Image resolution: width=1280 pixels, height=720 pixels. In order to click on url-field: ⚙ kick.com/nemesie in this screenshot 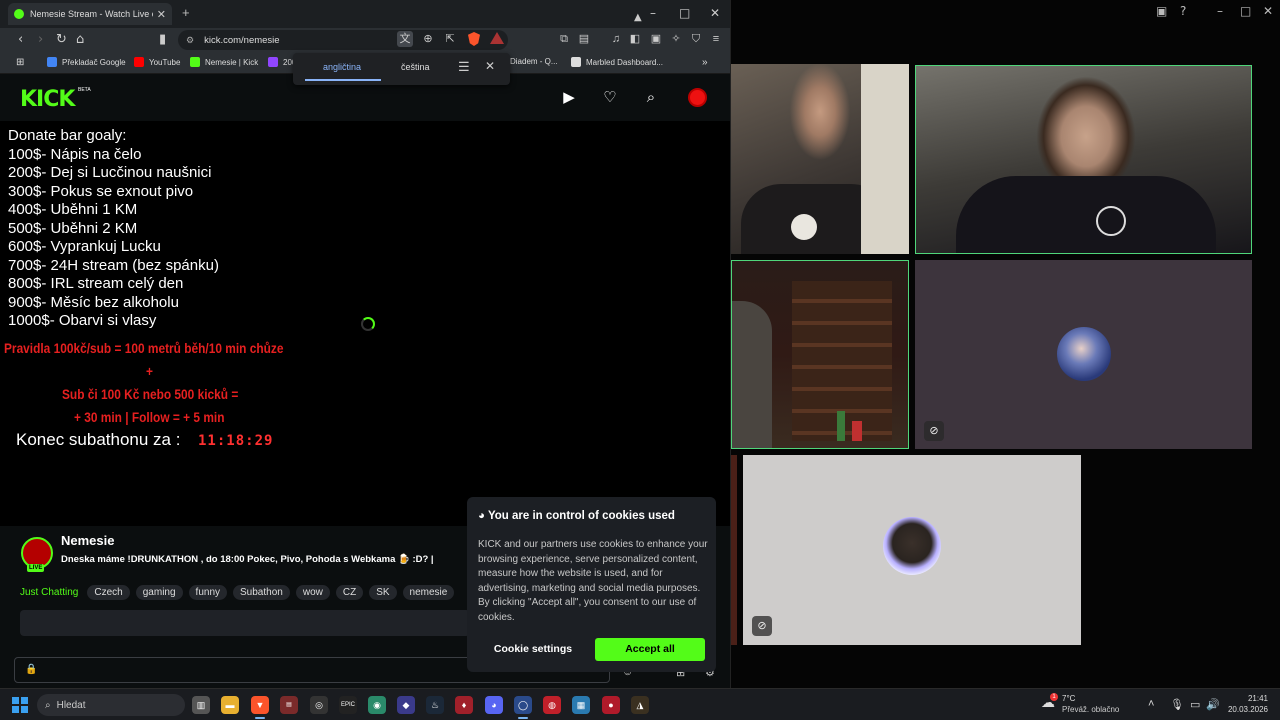, I will do `click(343, 40)`.